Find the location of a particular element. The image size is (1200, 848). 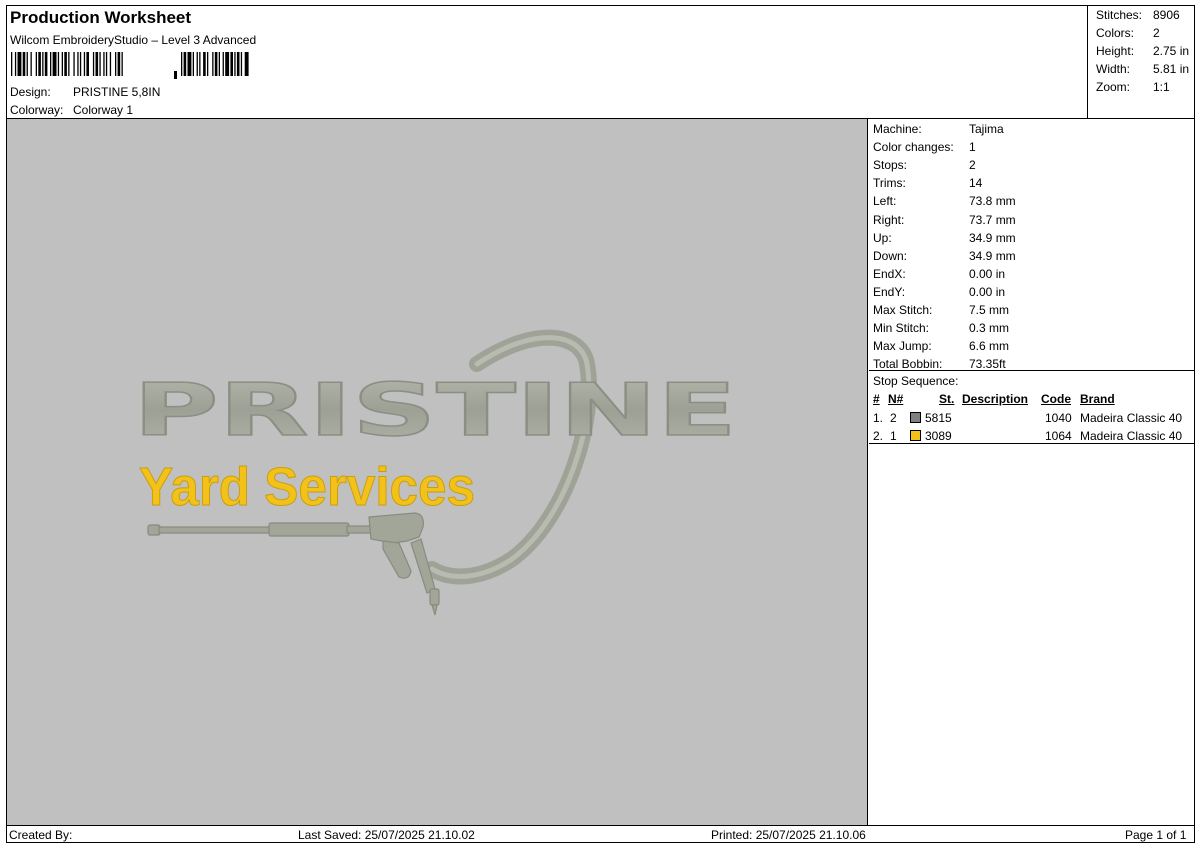

colorway-value: Colorway 1 is located at coordinates (103, 110).